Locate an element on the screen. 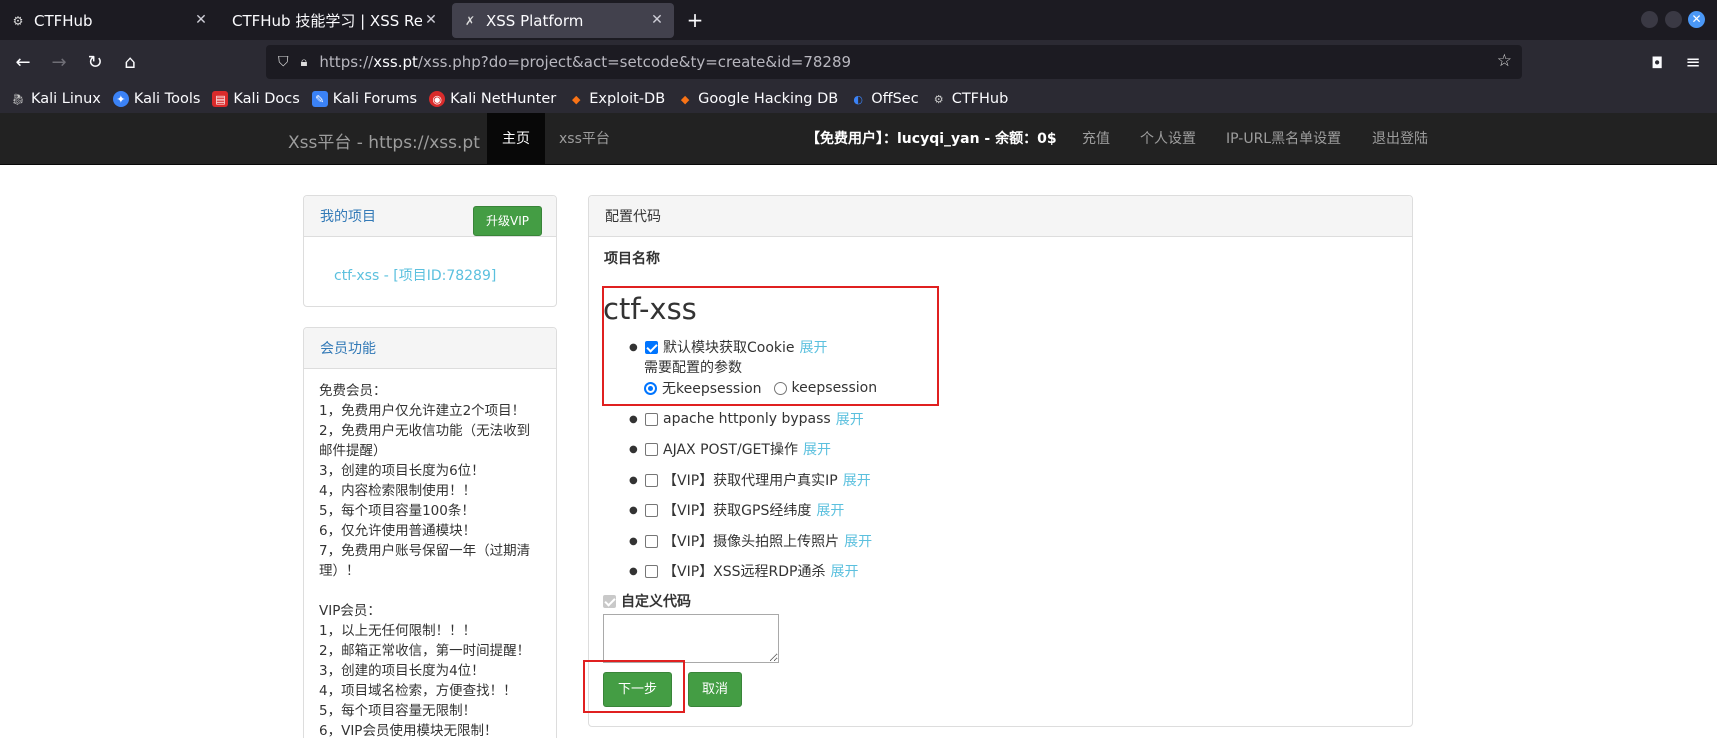 Image resolution: width=1717 pixels, height=738 pixels. module-real-ip: ● 【VIP】获取代理用户真实IP 展开 is located at coordinates (750, 480).